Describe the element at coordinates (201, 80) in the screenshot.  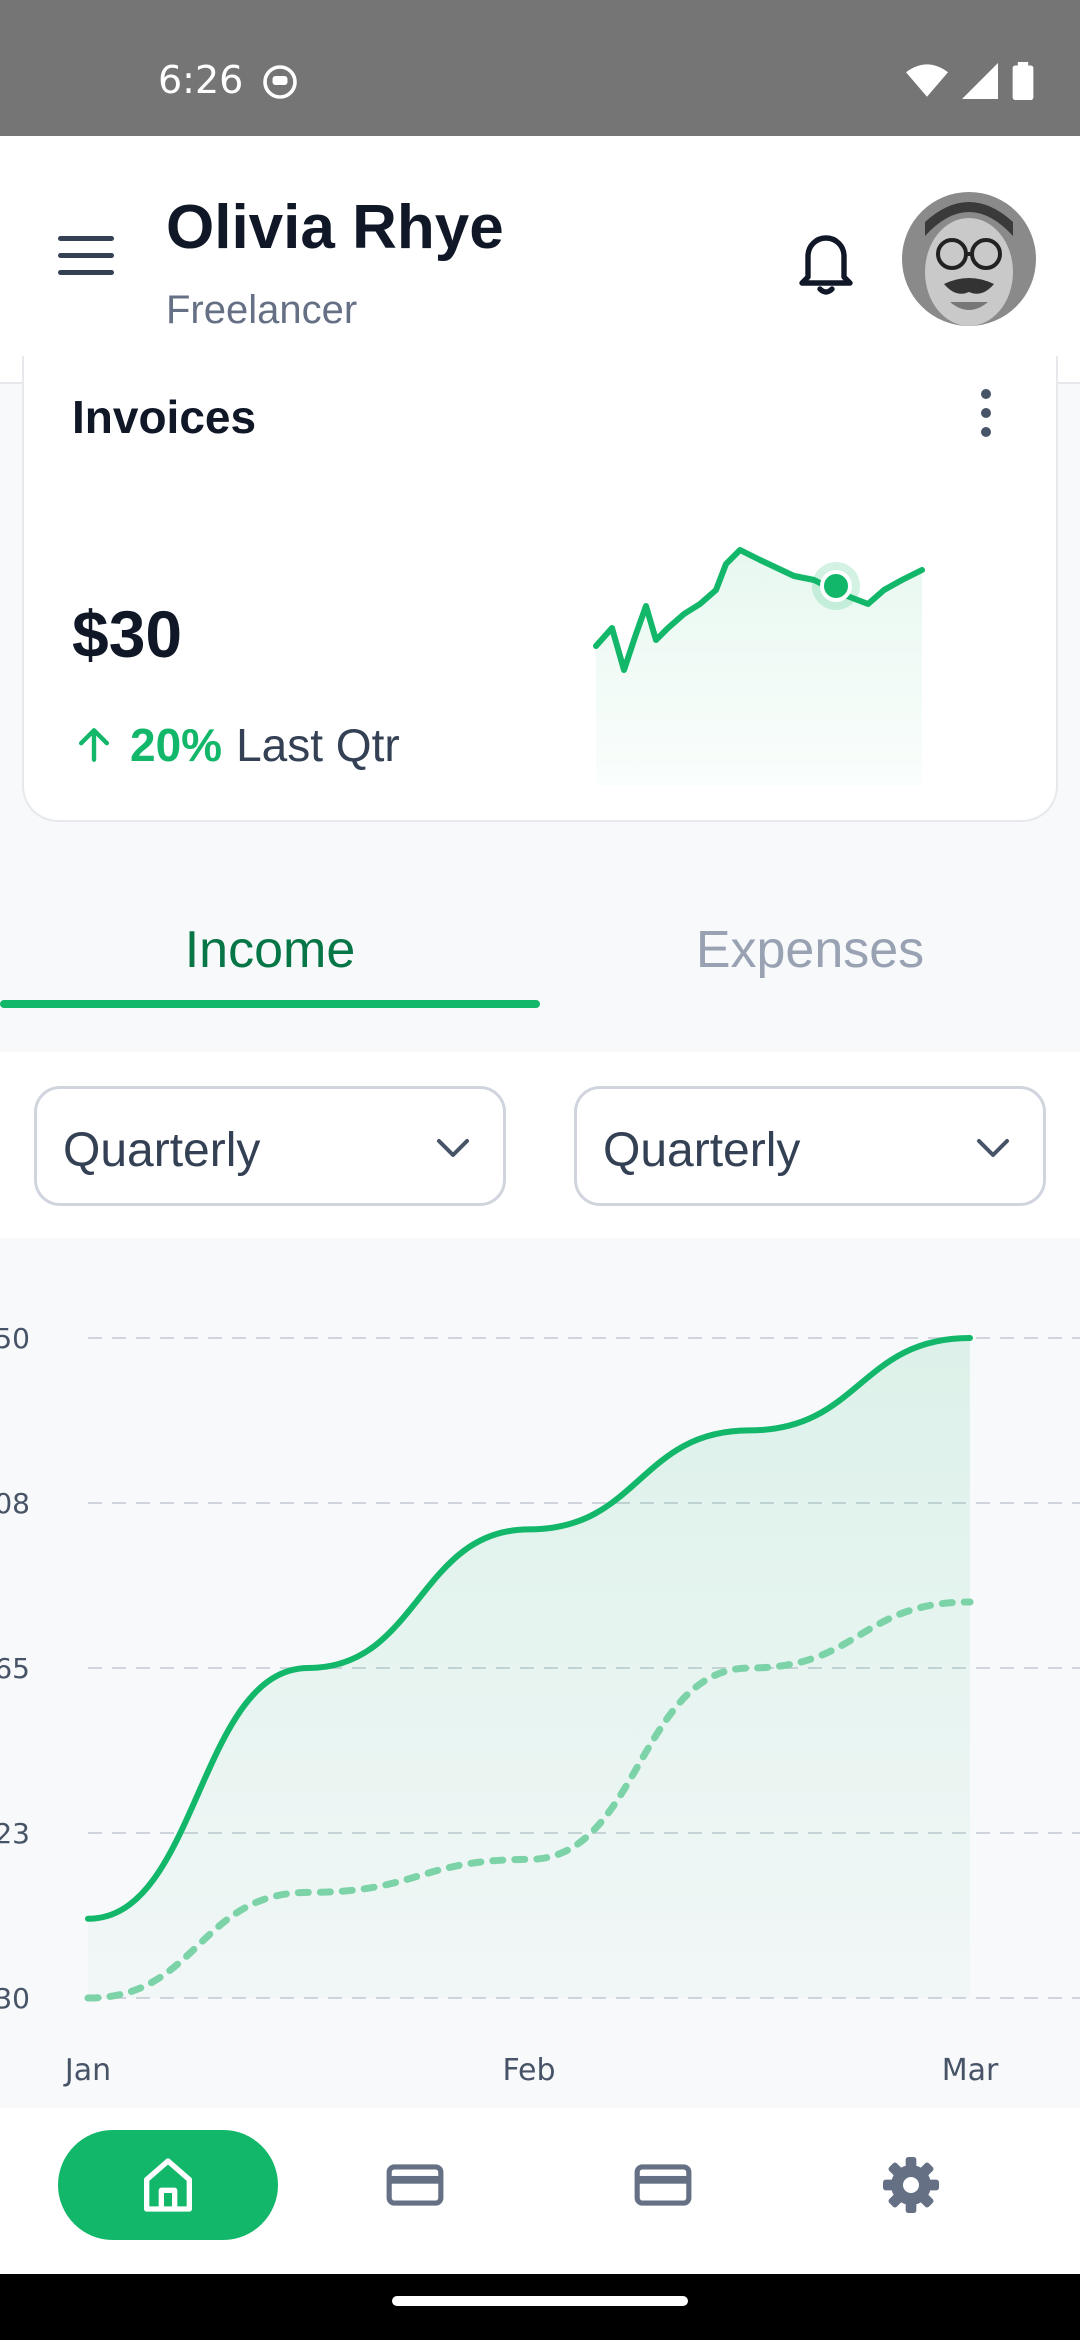
I see `status-time: 6:26` at that location.